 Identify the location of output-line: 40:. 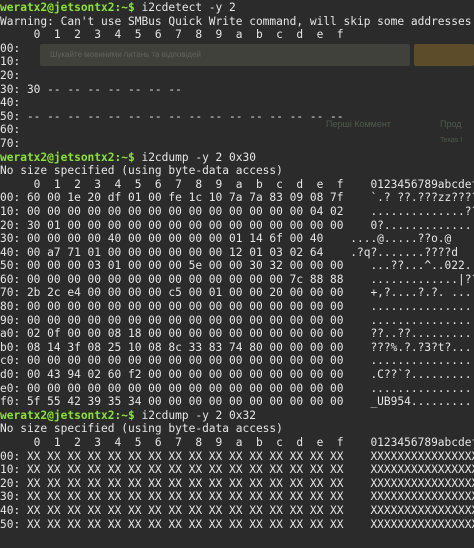
(10, 103).